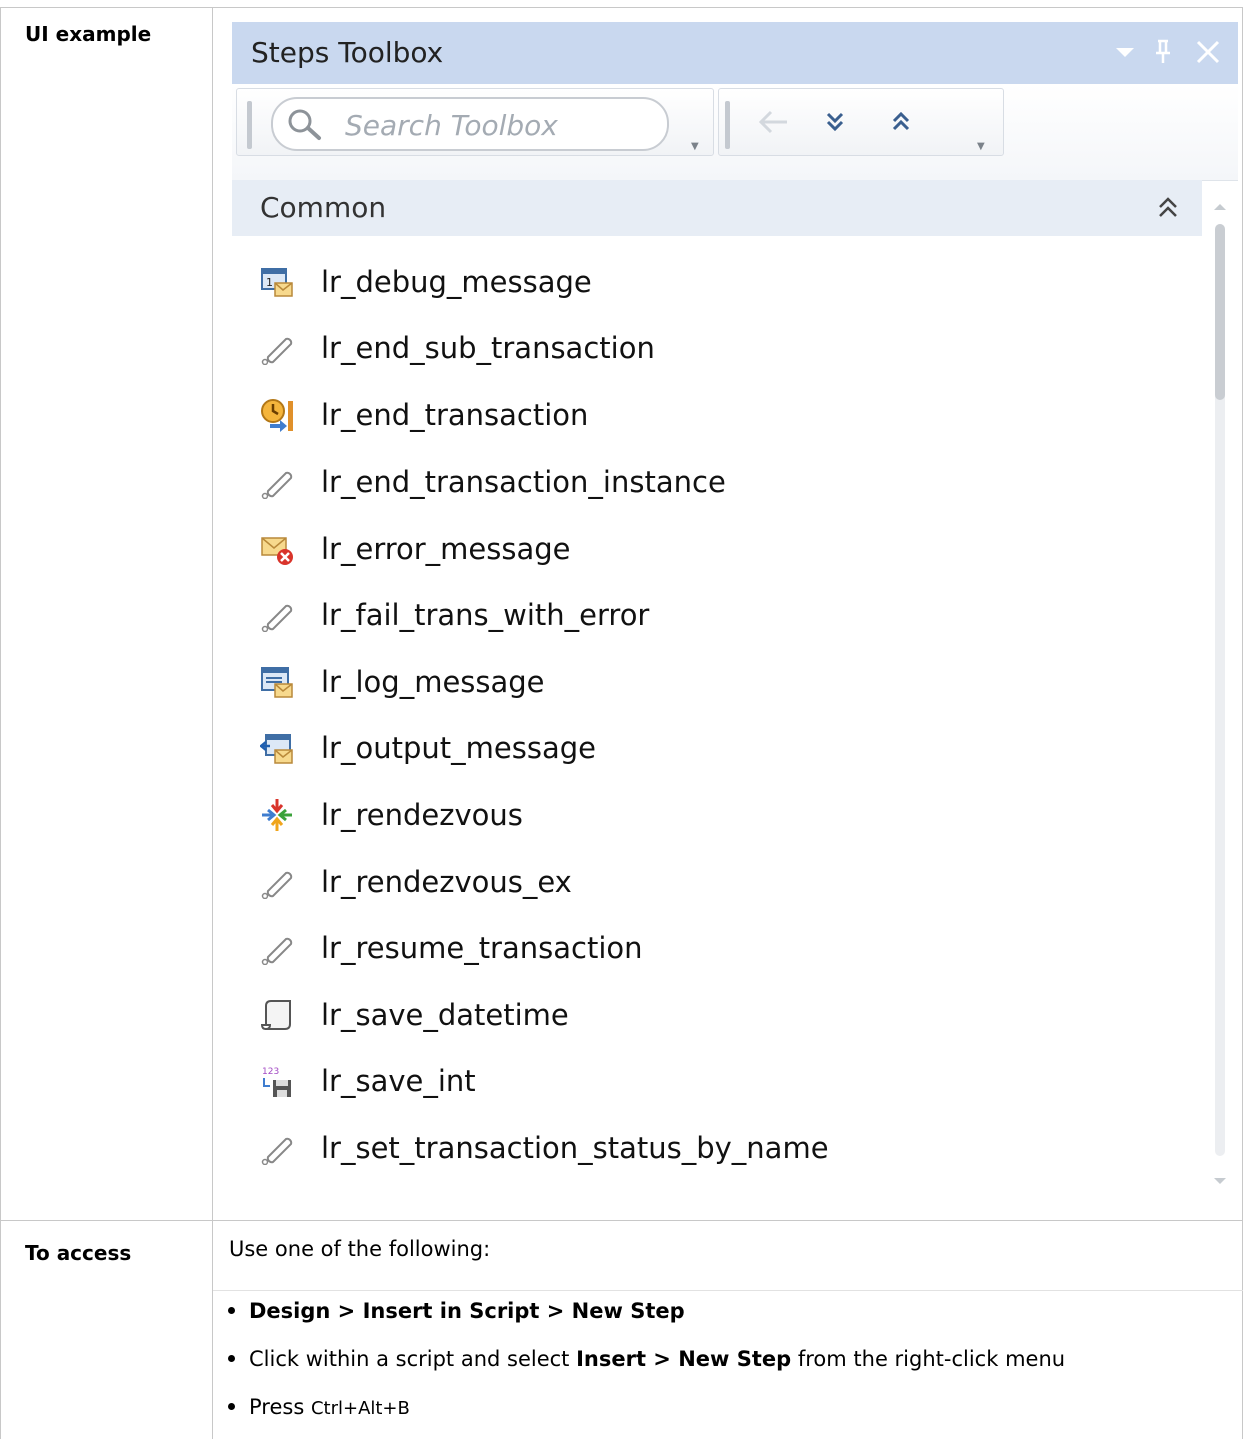  Describe the element at coordinates (433, 682) in the screenshot. I see `item-label: lr_log_message` at that location.